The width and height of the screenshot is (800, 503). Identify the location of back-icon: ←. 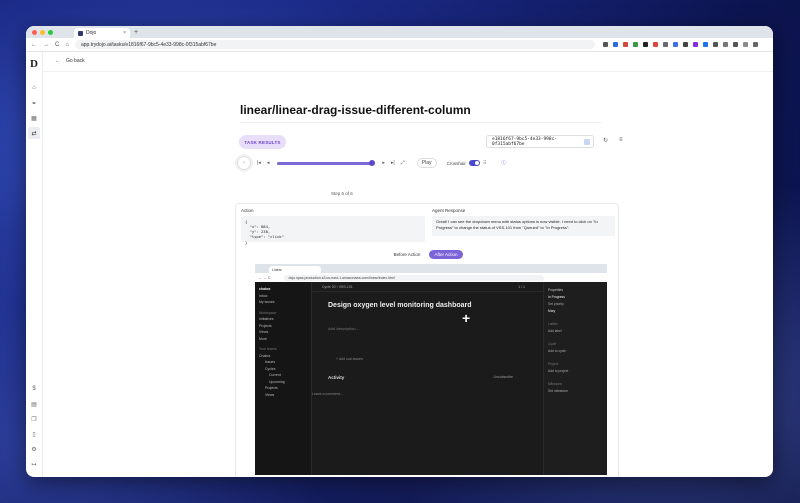
(34, 45).